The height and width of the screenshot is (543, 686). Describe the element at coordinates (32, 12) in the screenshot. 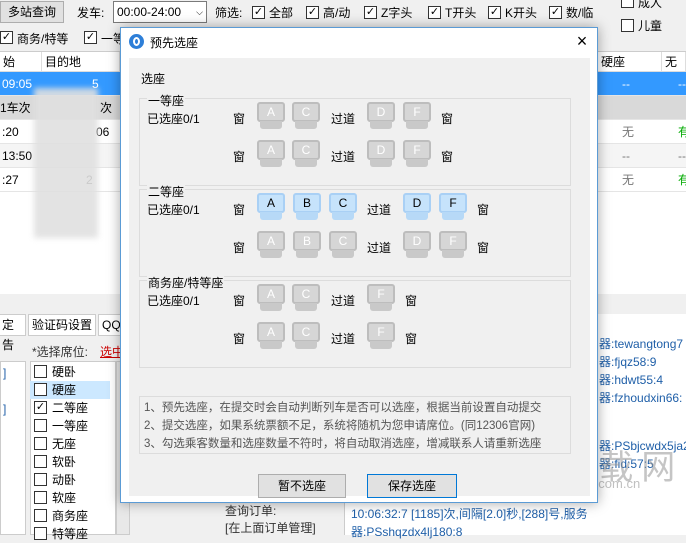

I see `multi-station-query-button: 多站查询` at that location.